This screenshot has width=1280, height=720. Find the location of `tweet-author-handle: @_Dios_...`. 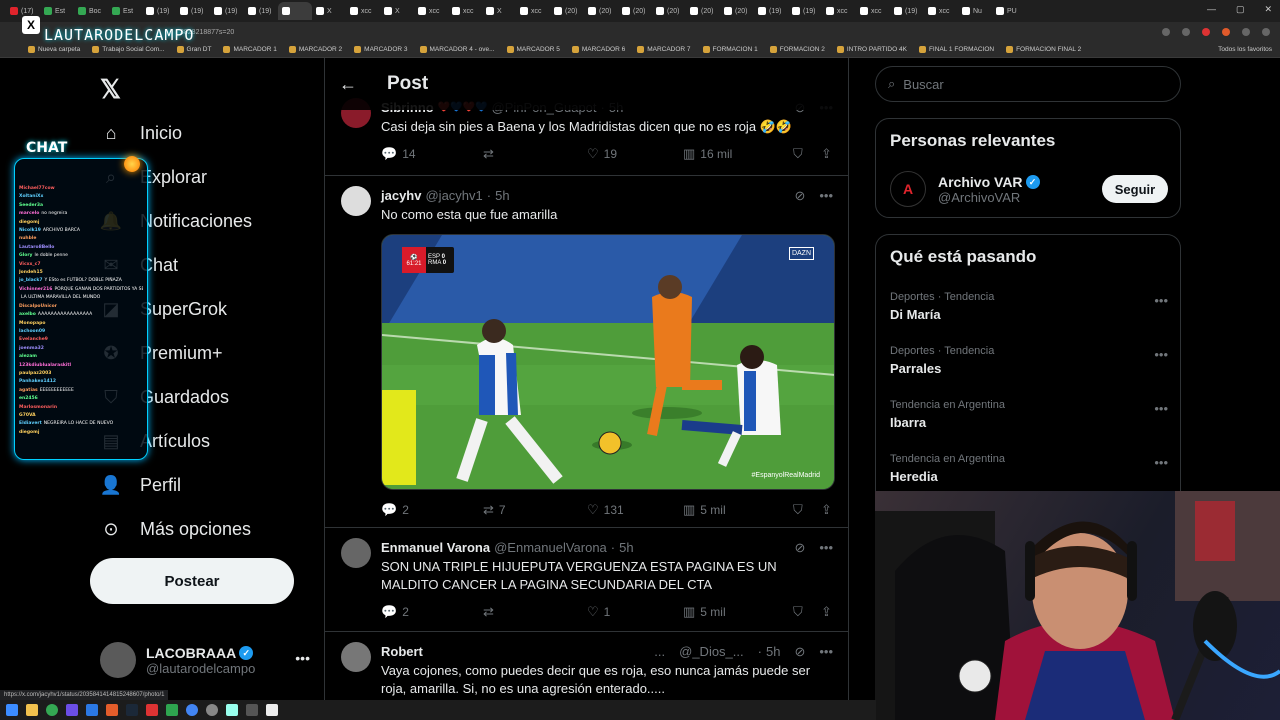

tweet-author-handle: @_Dios_... is located at coordinates (711, 652).